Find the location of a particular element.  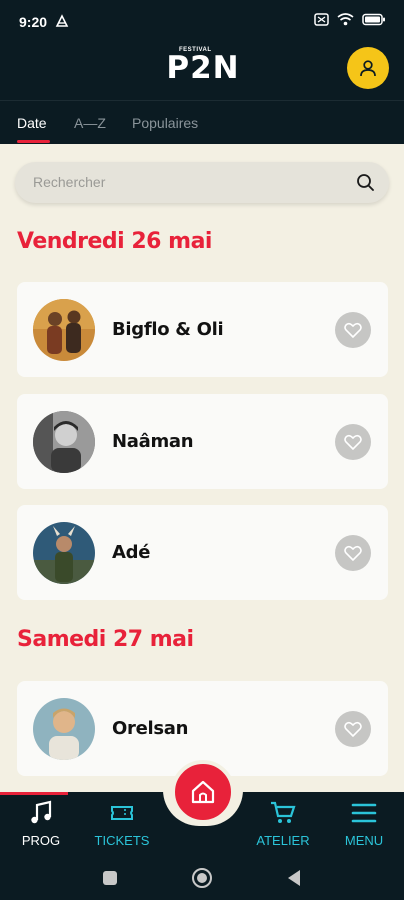

artist-card: Naâman is located at coordinates (202, 441).